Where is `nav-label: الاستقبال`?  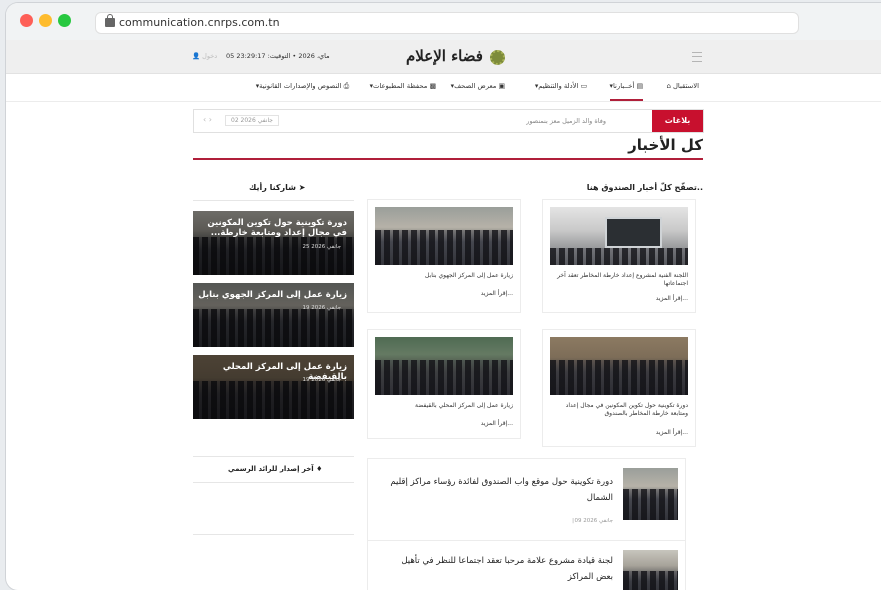 nav-label: الاستقبال is located at coordinates (685, 86).